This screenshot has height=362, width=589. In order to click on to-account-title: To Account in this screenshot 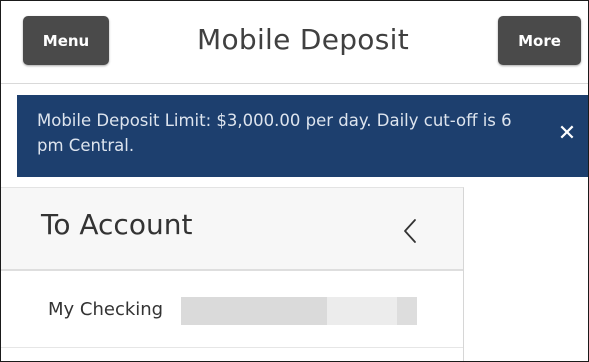, I will do `click(117, 224)`.